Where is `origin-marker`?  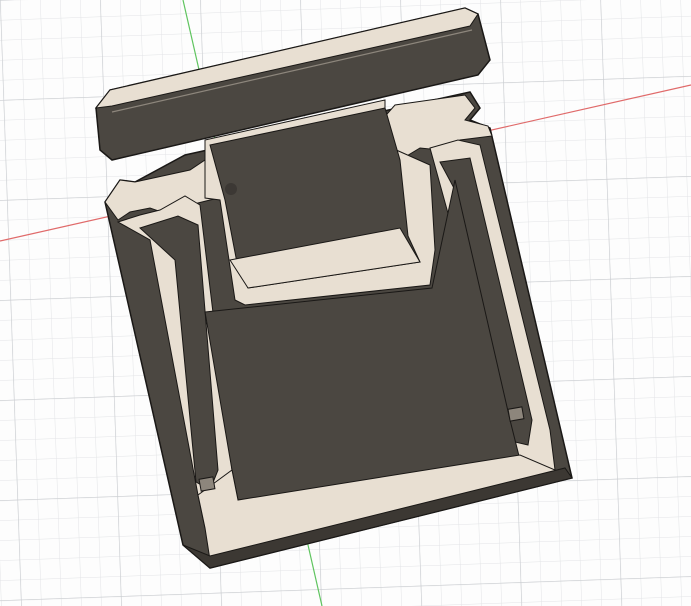 origin-marker is located at coordinates (231, 189).